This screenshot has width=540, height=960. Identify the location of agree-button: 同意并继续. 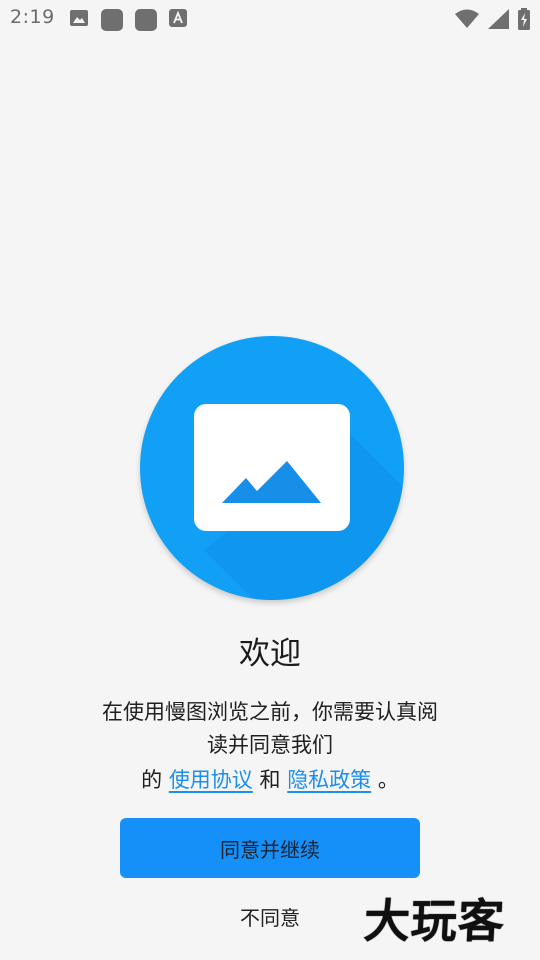
(270, 848).